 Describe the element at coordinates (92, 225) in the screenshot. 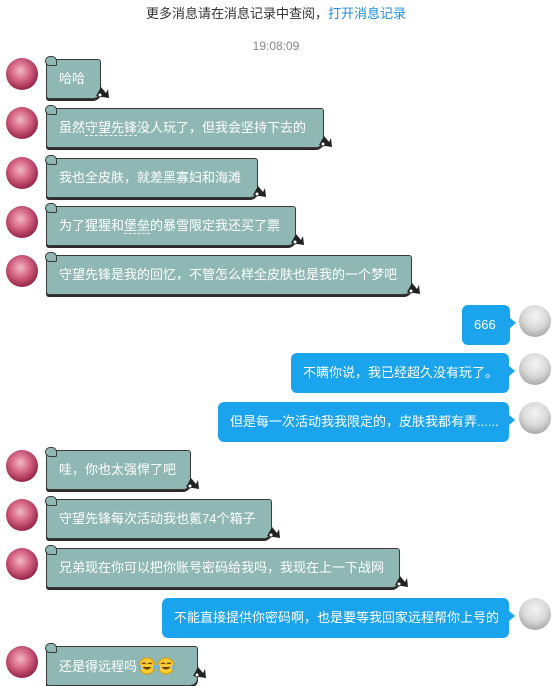

I see `message-text: 为了猩猩和` at that location.